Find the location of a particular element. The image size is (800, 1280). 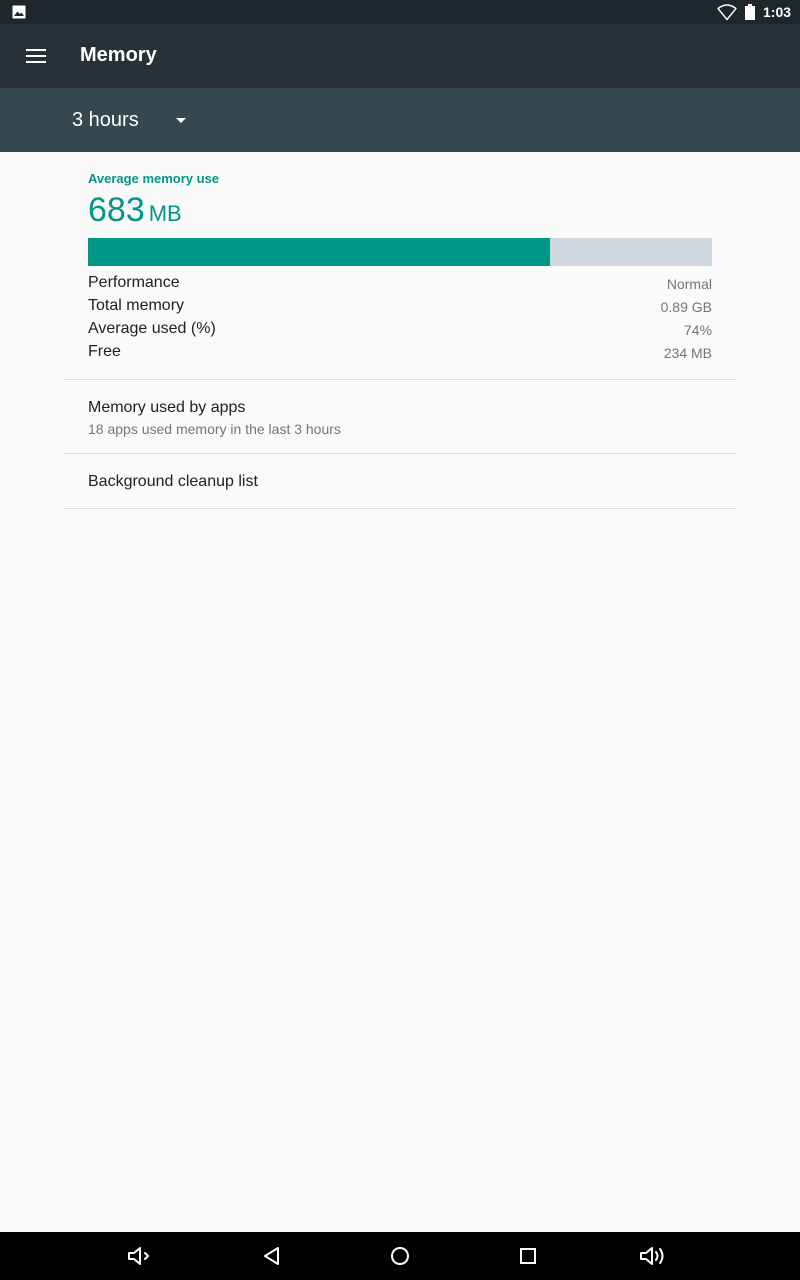

stat-value: Normal is located at coordinates (689, 284).